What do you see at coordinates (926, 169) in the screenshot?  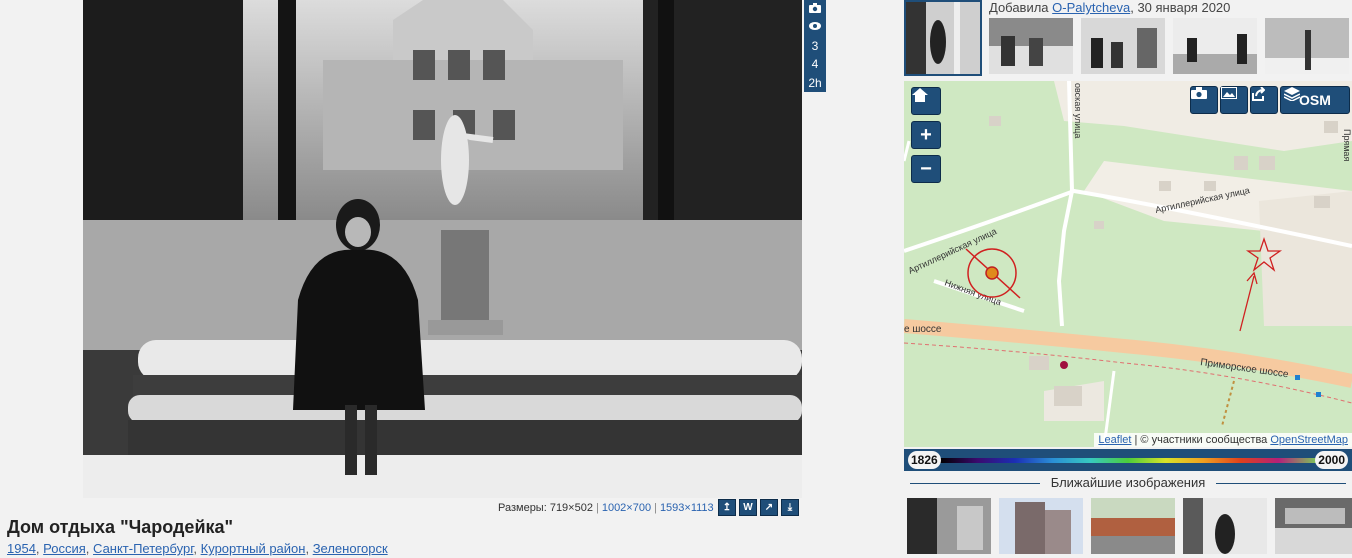 I see `zoom-out-button: −` at bounding box center [926, 169].